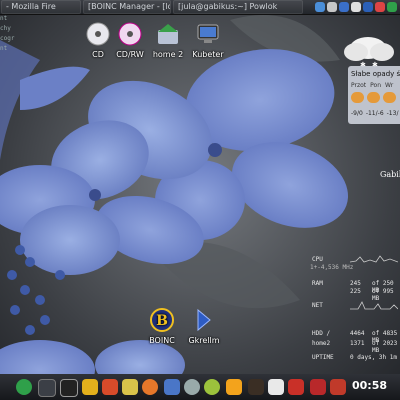 This screenshot has width=400, height=400. I want to click on sysmon-max: of 2023 MB, so click(385, 347).